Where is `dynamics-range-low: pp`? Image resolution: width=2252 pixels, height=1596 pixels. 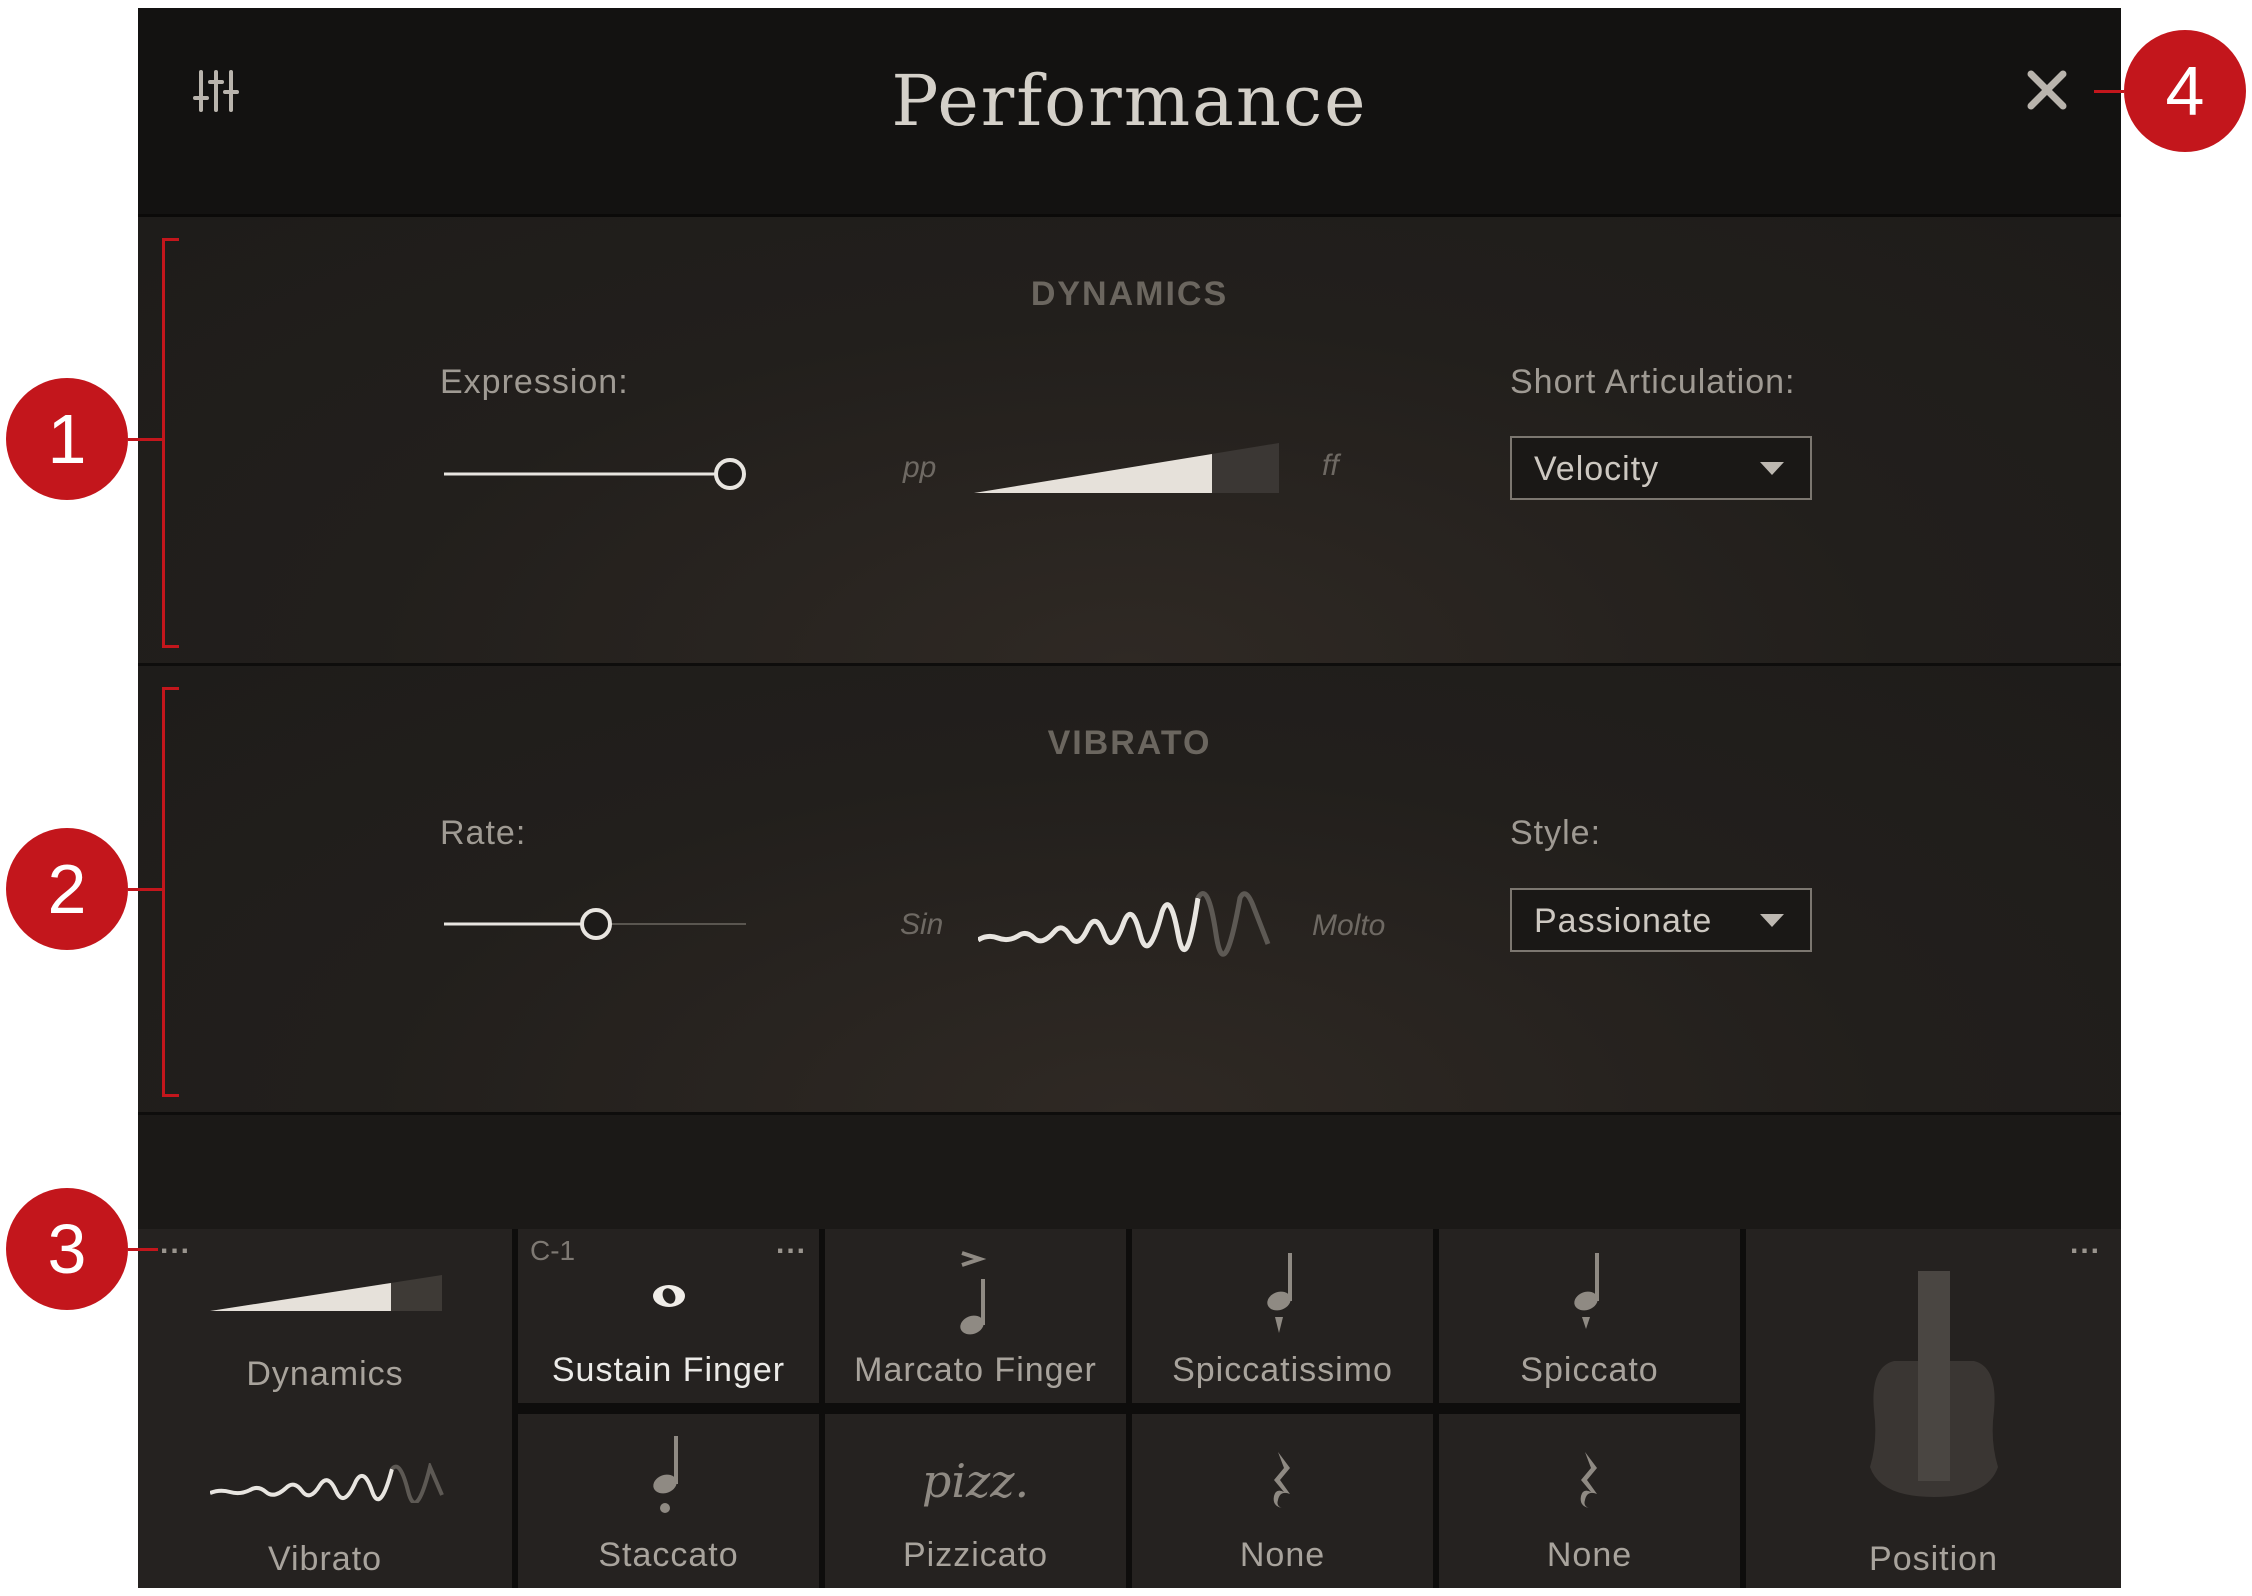 dynamics-range-low: pp is located at coordinates (920, 467).